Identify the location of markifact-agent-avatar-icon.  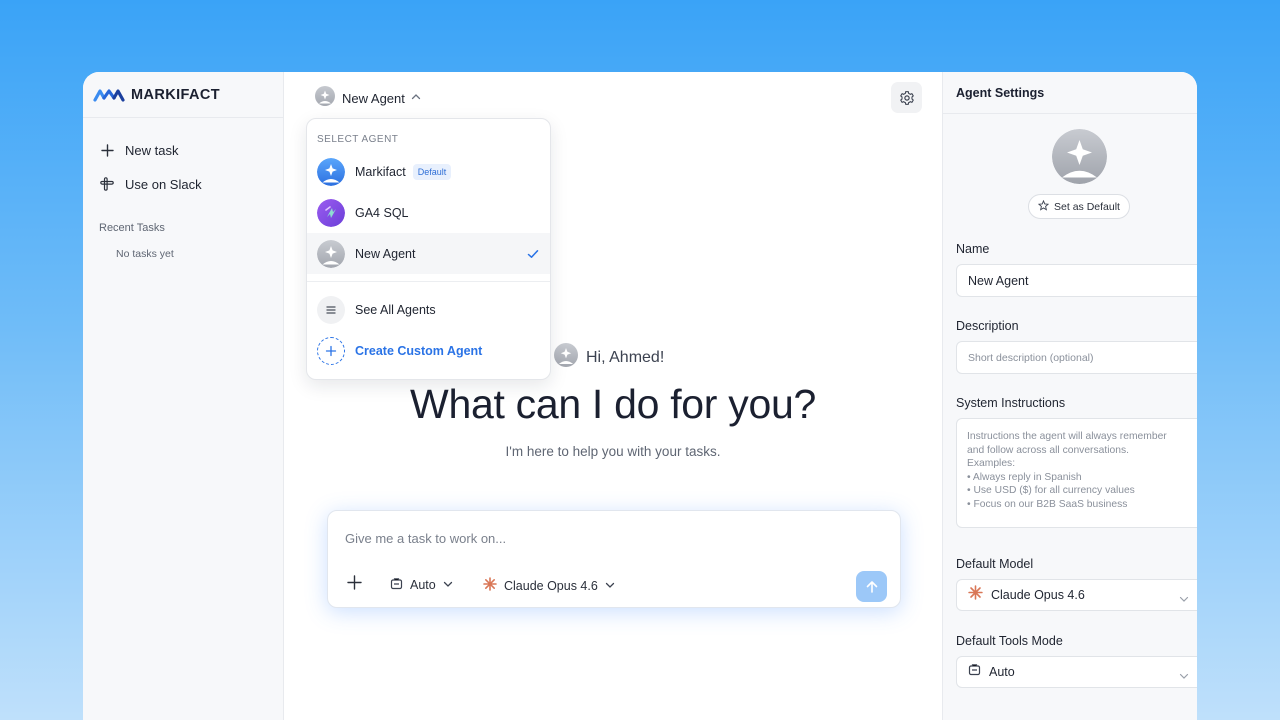
(331, 171).